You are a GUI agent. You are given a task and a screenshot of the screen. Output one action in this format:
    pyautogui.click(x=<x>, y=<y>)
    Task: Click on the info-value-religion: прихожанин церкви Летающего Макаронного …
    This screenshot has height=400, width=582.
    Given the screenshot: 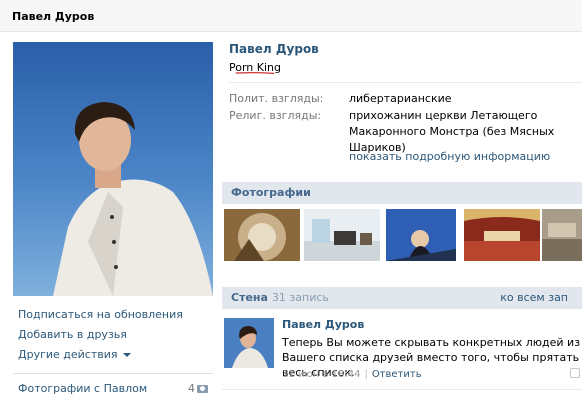 What is the action you would take?
    pyautogui.click(x=465, y=132)
    